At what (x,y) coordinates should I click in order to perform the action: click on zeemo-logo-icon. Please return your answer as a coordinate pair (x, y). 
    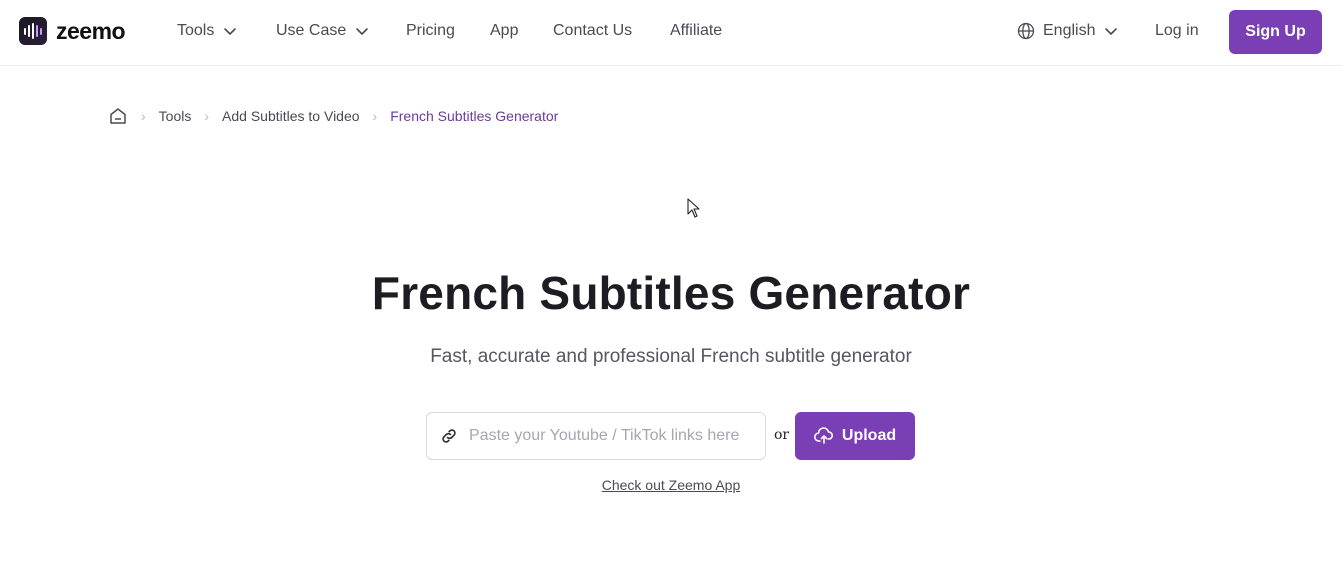
    Looking at the image, I should click on (33, 31).